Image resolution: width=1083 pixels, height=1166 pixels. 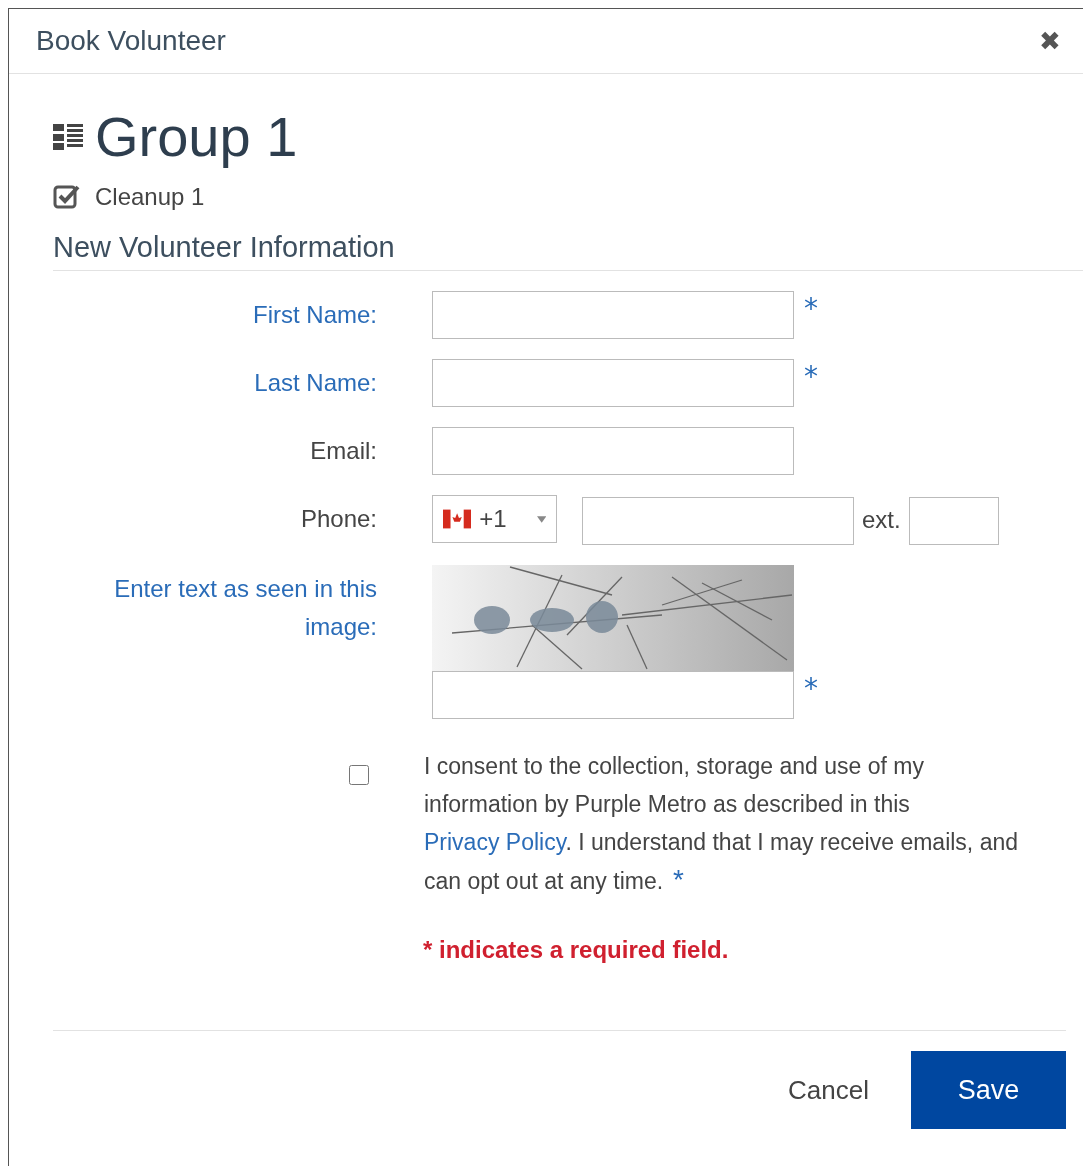 What do you see at coordinates (67, 197) in the screenshot?
I see `checked-box-icon` at bounding box center [67, 197].